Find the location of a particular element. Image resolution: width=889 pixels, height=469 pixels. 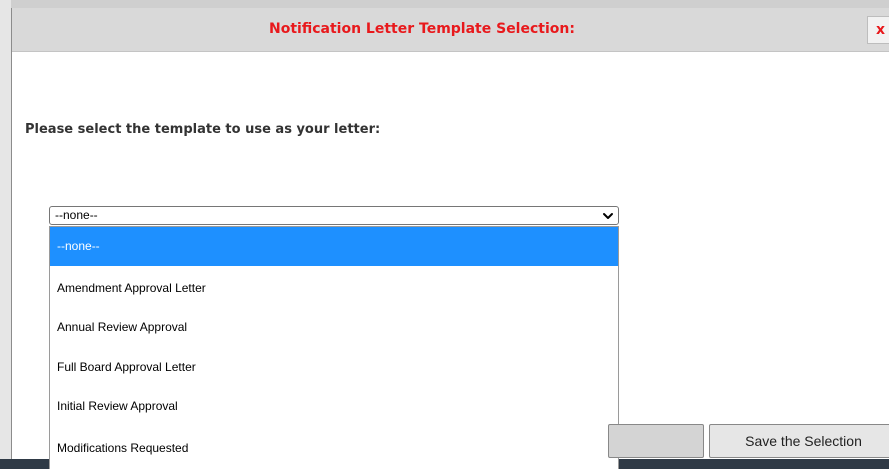

template-option-initial-review-approval: Initial Review Approval is located at coordinates (334, 406).